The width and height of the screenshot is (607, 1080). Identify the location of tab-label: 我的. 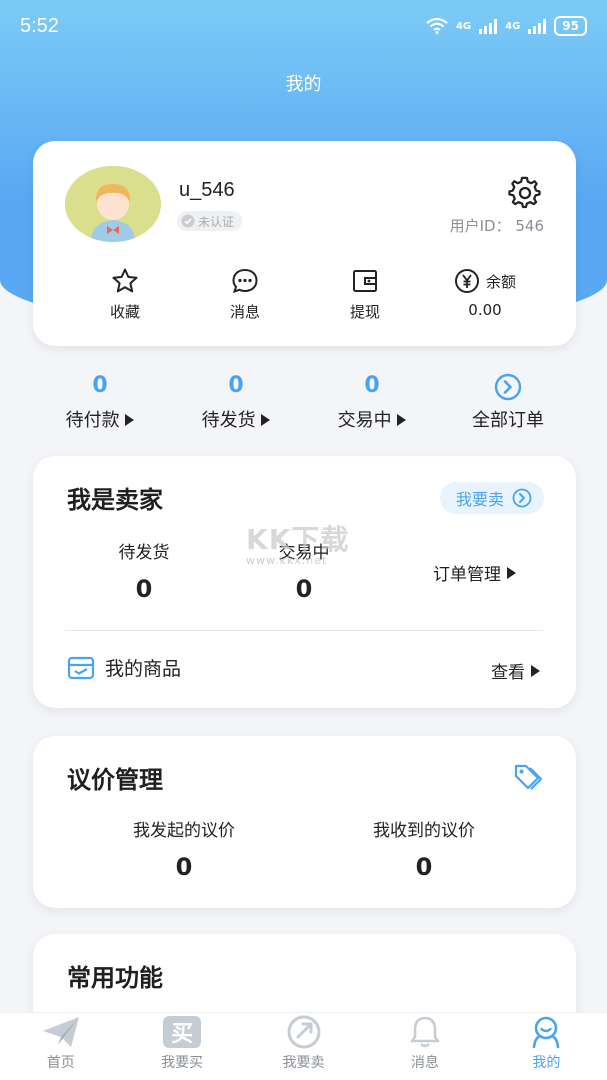
(546, 1063).